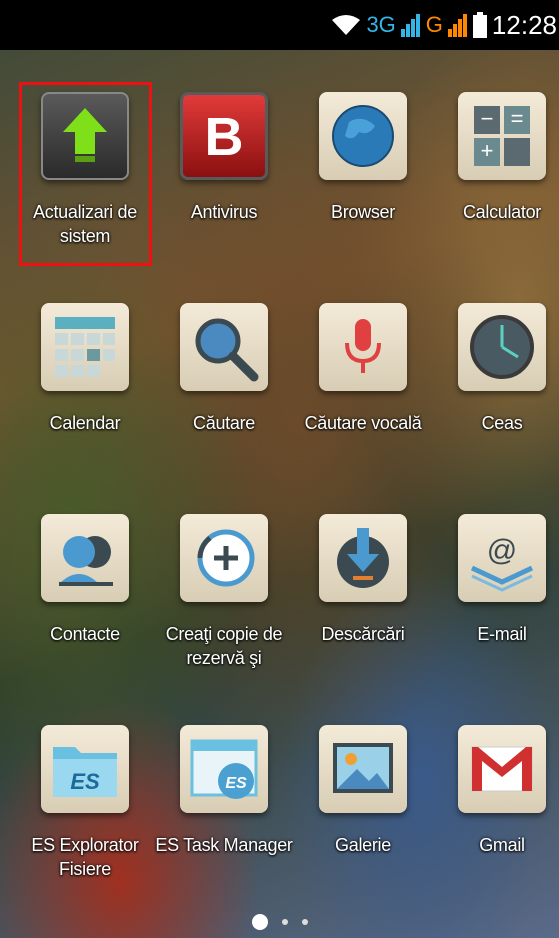  I want to click on app-backup: Creaţi copie de rezervă şi, so click(224, 592).